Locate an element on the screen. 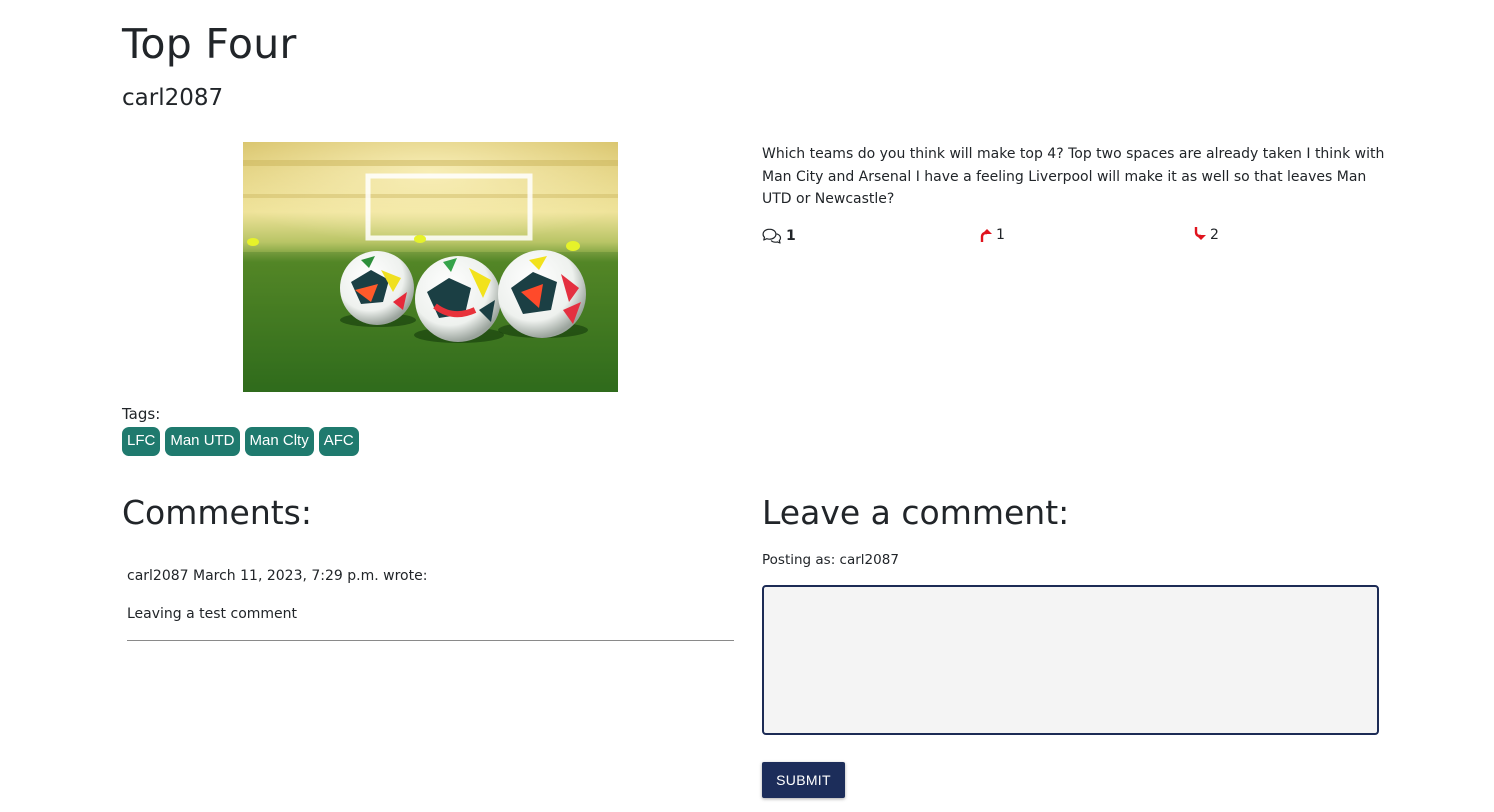 The width and height of the screenshot is (1494, 812). comment-count-stat: 1 is located at coordinates (779, 236).